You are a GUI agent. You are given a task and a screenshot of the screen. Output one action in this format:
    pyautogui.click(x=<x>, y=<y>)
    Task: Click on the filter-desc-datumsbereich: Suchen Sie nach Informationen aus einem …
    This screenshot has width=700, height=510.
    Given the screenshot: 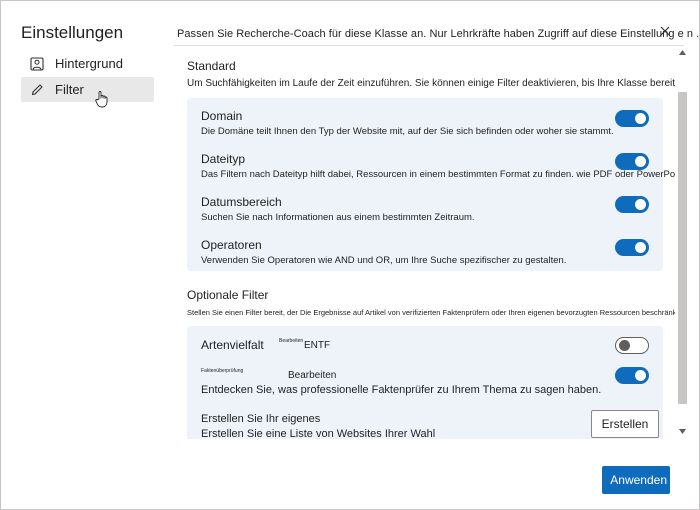 What is the action you would take?
    pyautogui.click(x=338, y=217)
    